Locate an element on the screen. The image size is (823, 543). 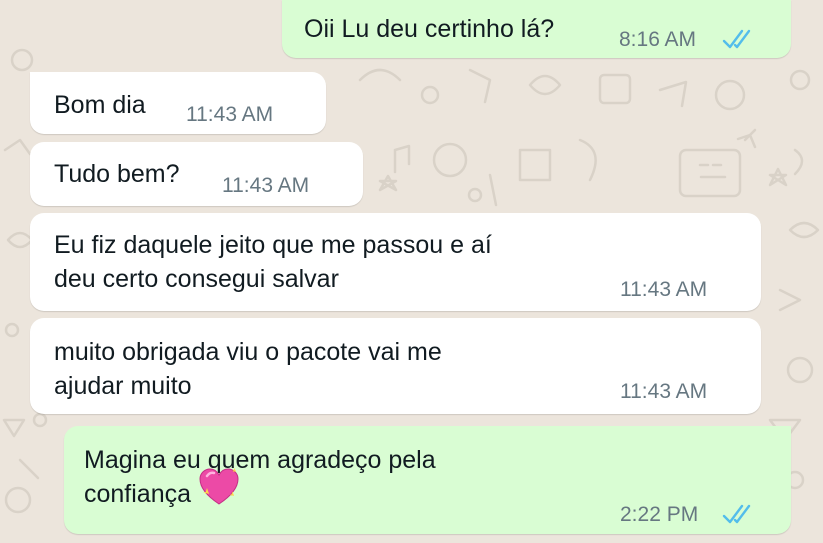
message-text: Magina eu quem agradeço pela confiança is located at coordinates (260, 477).